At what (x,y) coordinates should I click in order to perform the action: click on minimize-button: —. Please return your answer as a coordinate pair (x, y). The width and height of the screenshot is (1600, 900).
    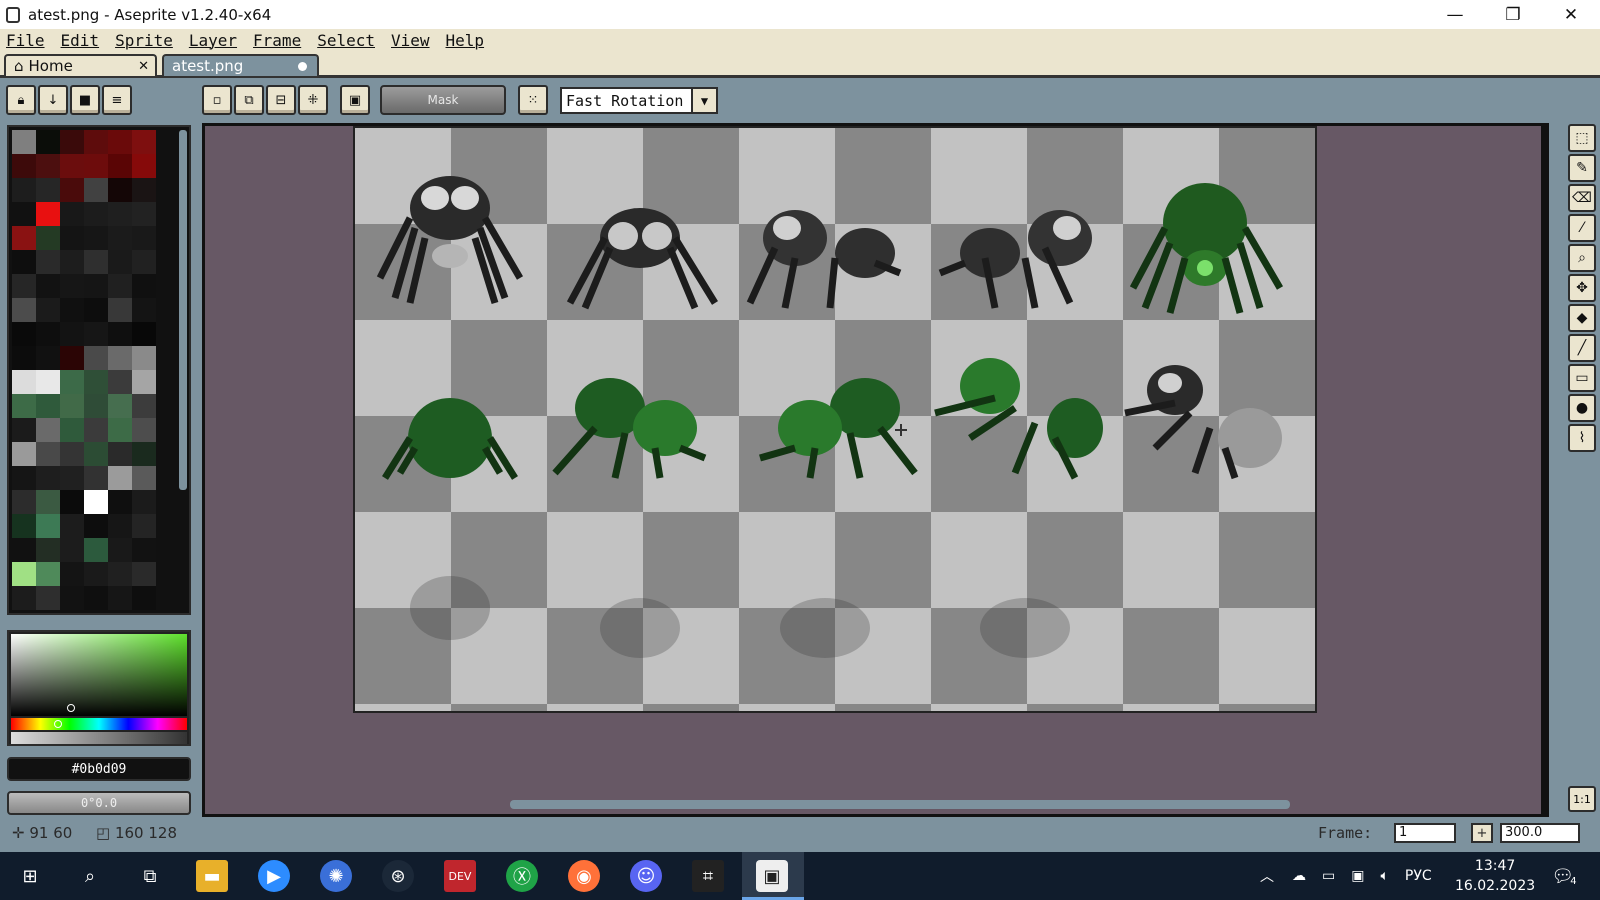
    Looking at the image, I should click on (1455, 14).